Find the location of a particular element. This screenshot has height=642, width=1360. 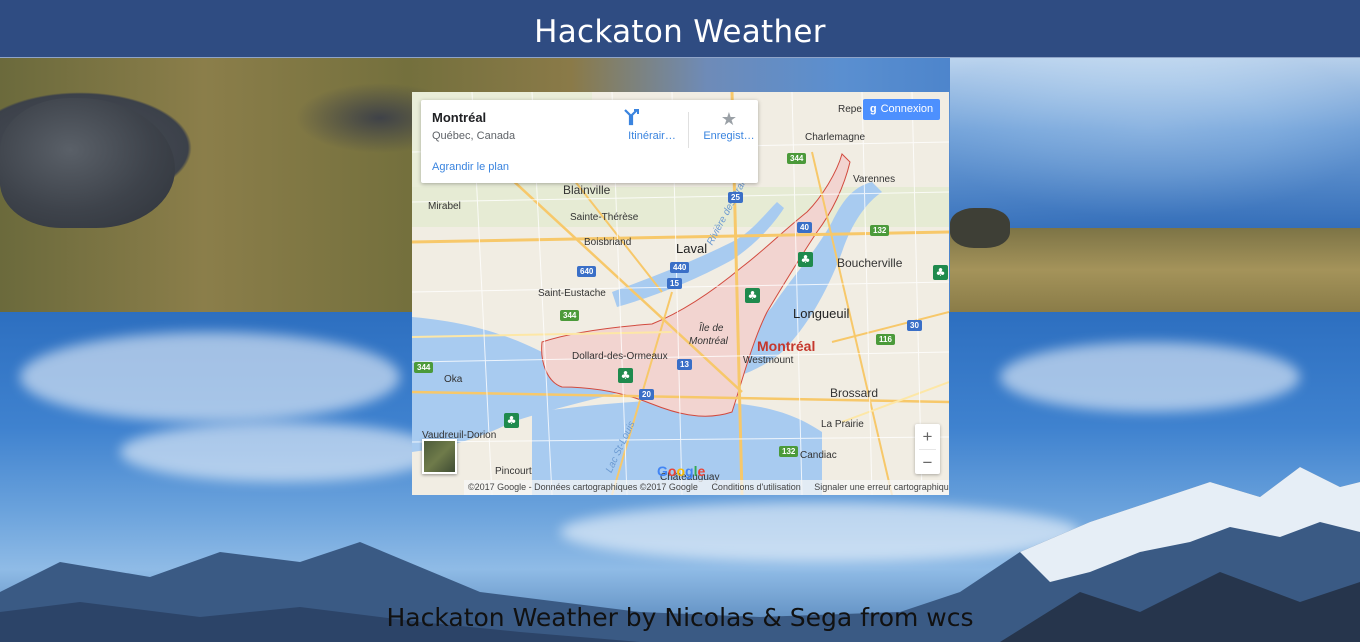

page-title: Hackaton Weather is located at coordinates (680, 32).